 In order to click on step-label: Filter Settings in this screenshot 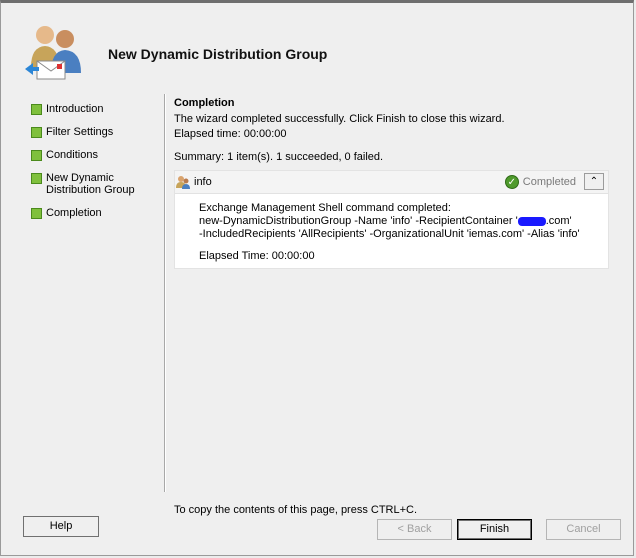, I will do `click(80, 132)`.